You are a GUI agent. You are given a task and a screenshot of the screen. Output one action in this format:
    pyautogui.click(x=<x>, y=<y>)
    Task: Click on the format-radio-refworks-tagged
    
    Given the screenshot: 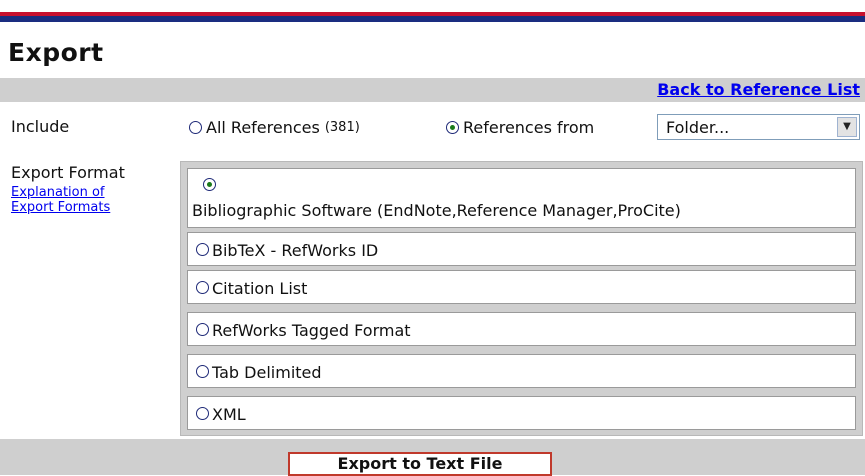 What is the action you would take?
    pyautogui.click(x=202, y=329)
    